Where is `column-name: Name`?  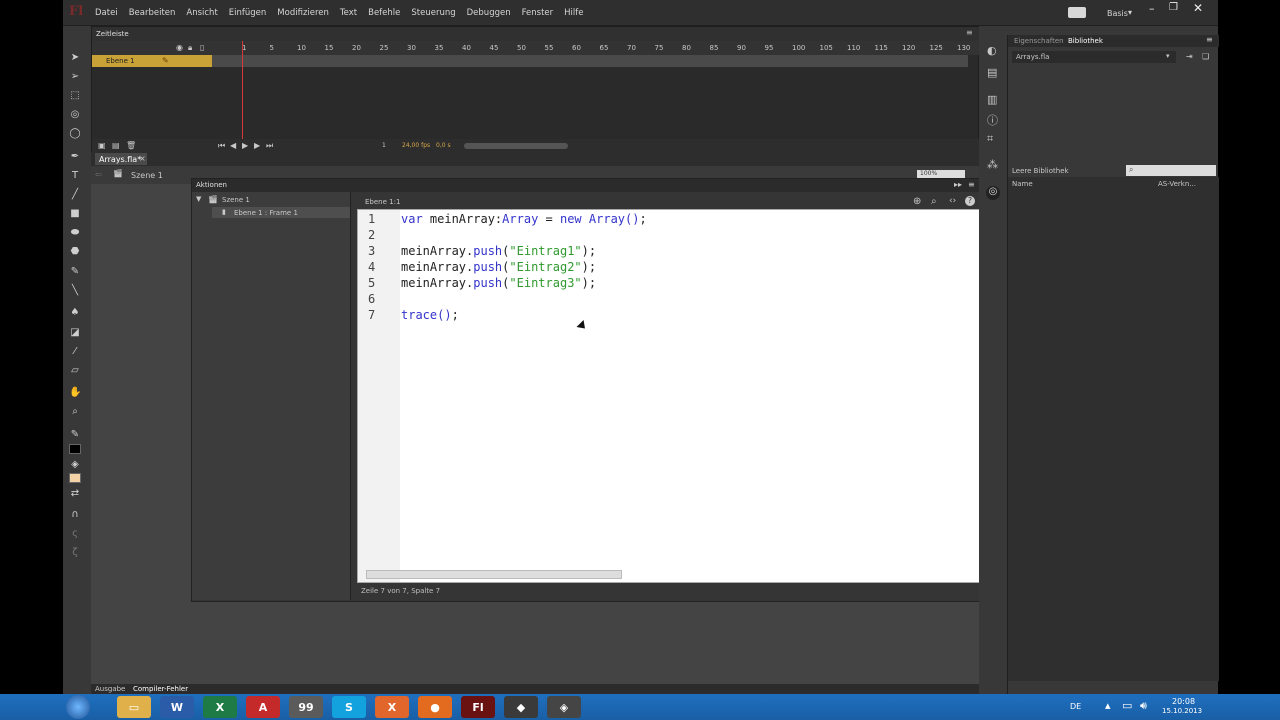 column-name: Name is located at coordinates (1022, 184).